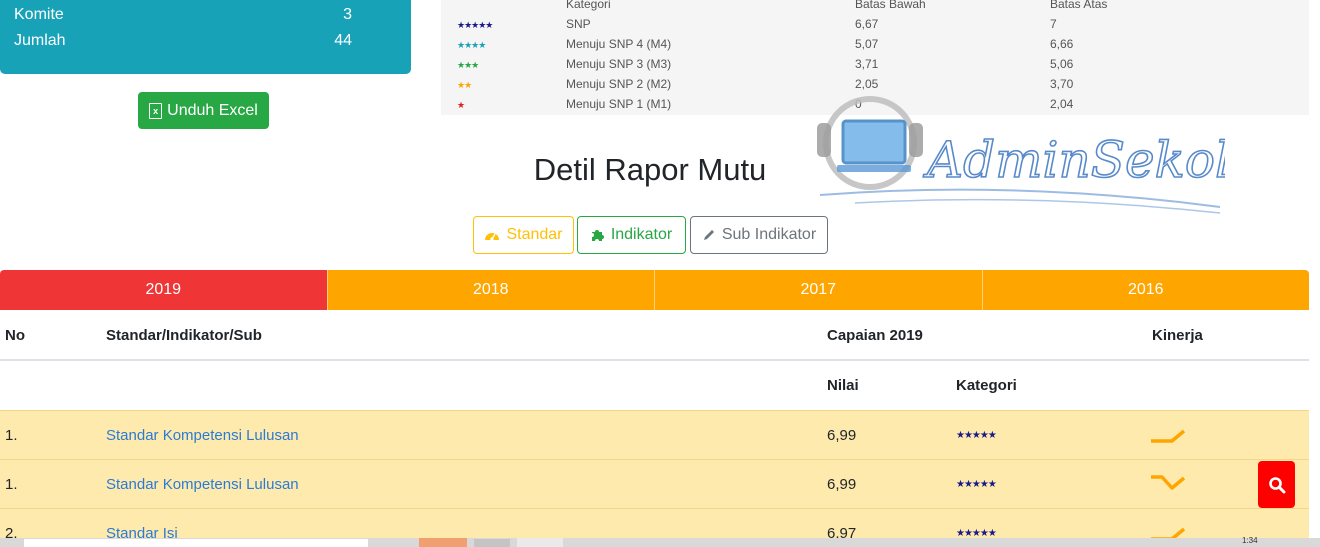 The width and height of the screenshot is (1320, 547). Describe the element at coordinates (347, 14) in the screenshot. I see `summary-value: 3` at that location.